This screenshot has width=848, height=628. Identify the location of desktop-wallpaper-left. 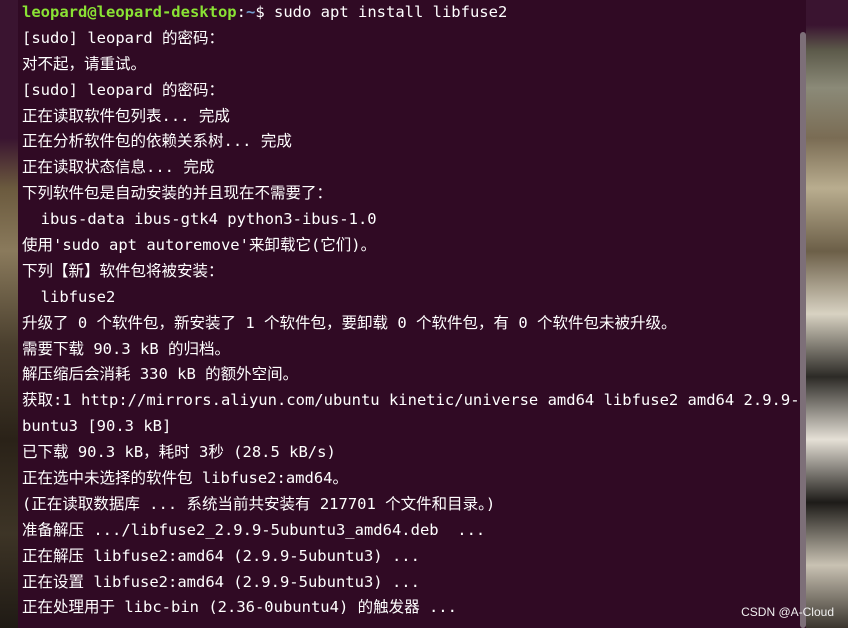
(9, 314).